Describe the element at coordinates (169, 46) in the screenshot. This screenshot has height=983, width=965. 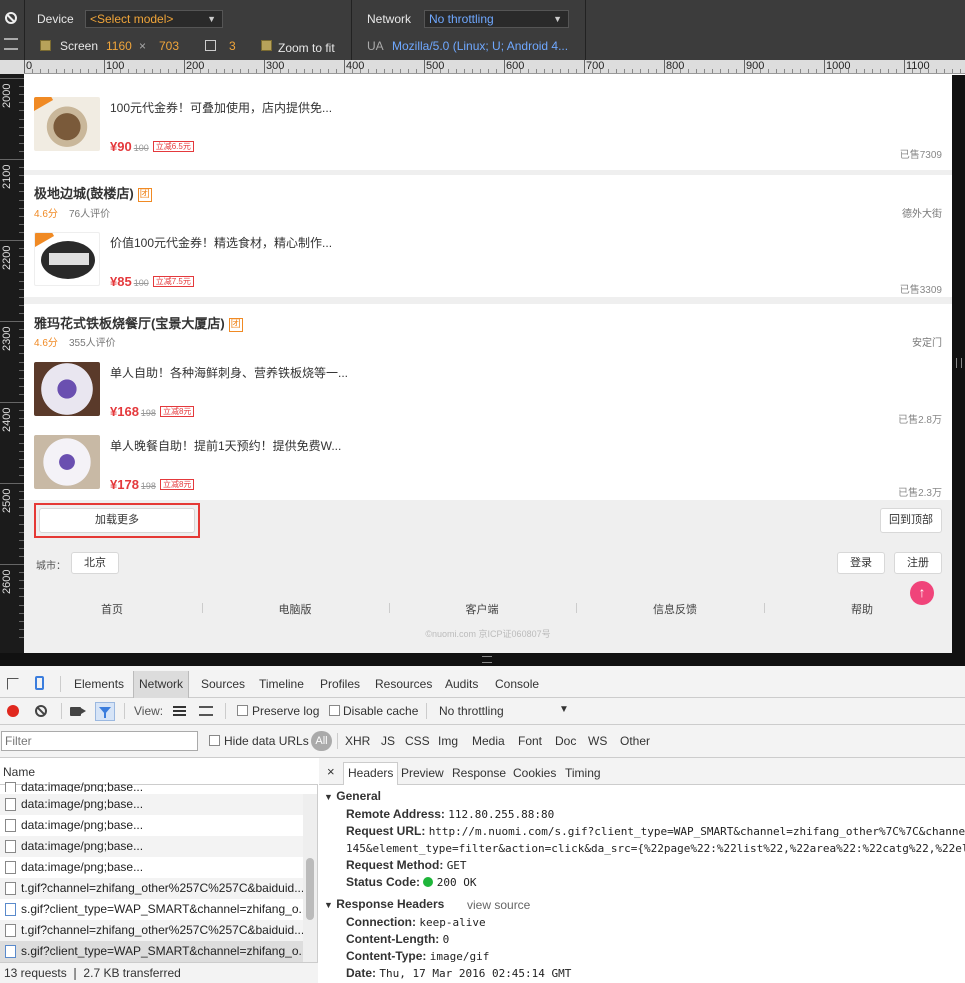
I see `screen-height-input: 703` at that location.